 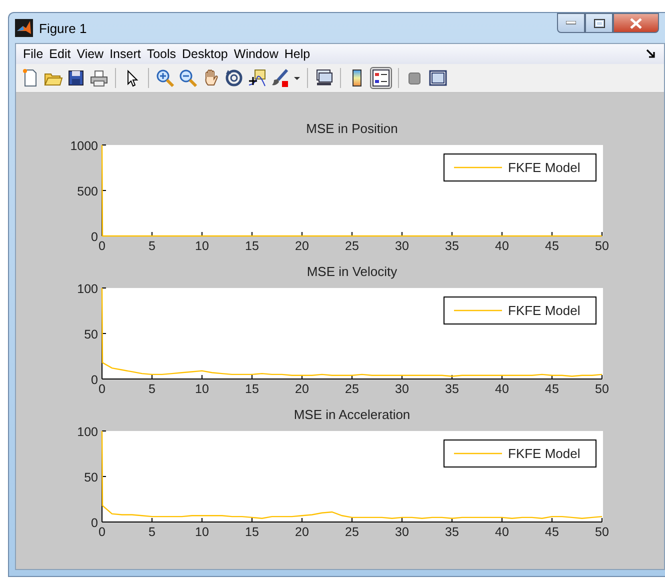 What do you see at coordinates (280, 78) in the screenshot?
I see `brush-icon` at bounding box center [280, 78].